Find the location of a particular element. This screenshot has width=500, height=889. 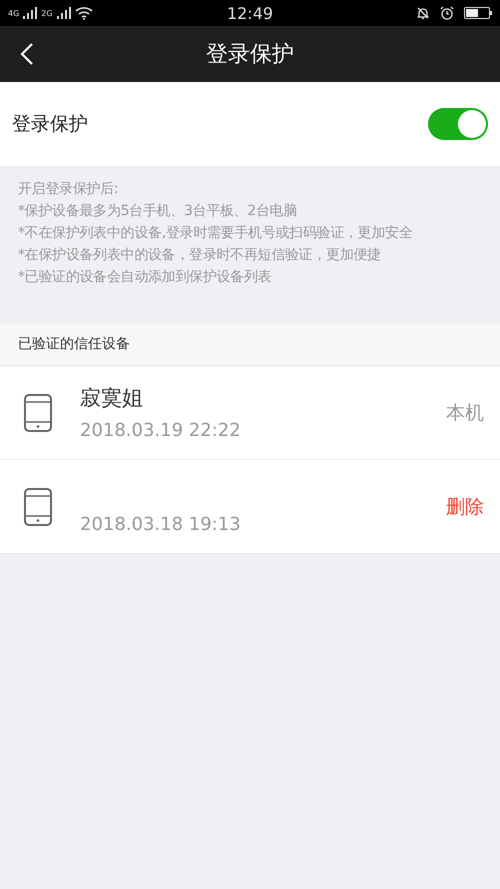

note-text: *不在保护列表中的设备,登录时需要手机号或扫码验证，更加安全 is located at coordinates (216, 233).